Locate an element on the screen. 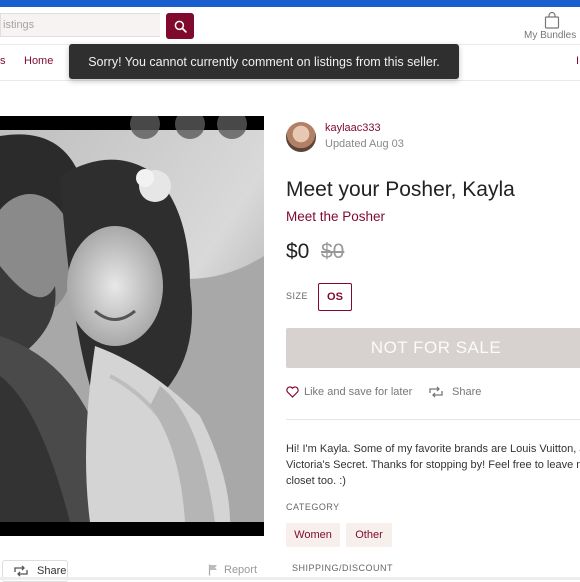 This screenshot has width=580, height=582. listing-price: $0 is located at coordinates (298, 251).